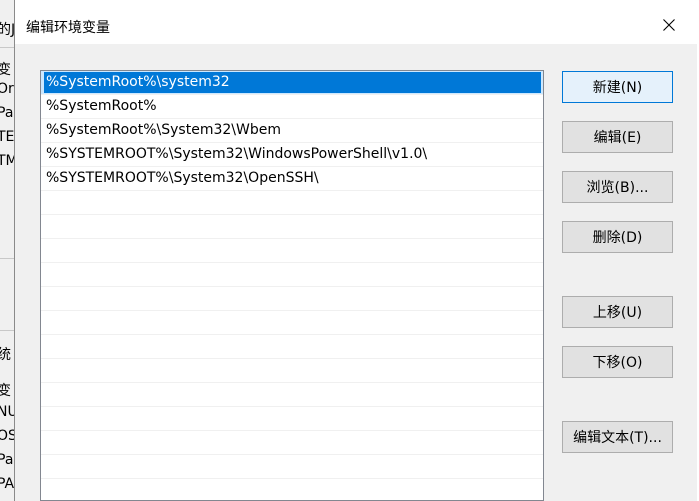 The width and height of the screenshot is (699, 501). I want to click on dialog-title: 编辑环境变量, so click(68, 28).